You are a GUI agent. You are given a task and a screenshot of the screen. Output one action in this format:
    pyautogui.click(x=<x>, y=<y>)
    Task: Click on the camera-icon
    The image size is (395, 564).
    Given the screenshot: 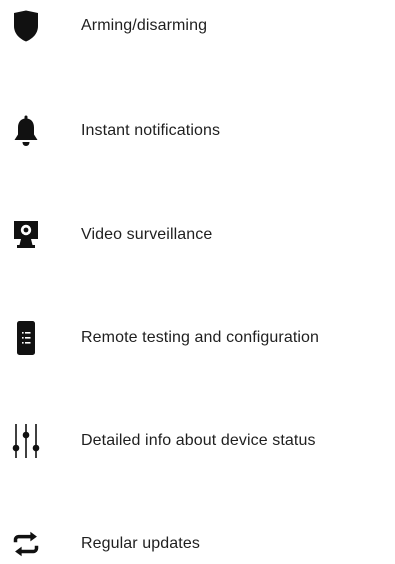 What is the action you would take?
    pyautogui.click(x=26, y=235)
    